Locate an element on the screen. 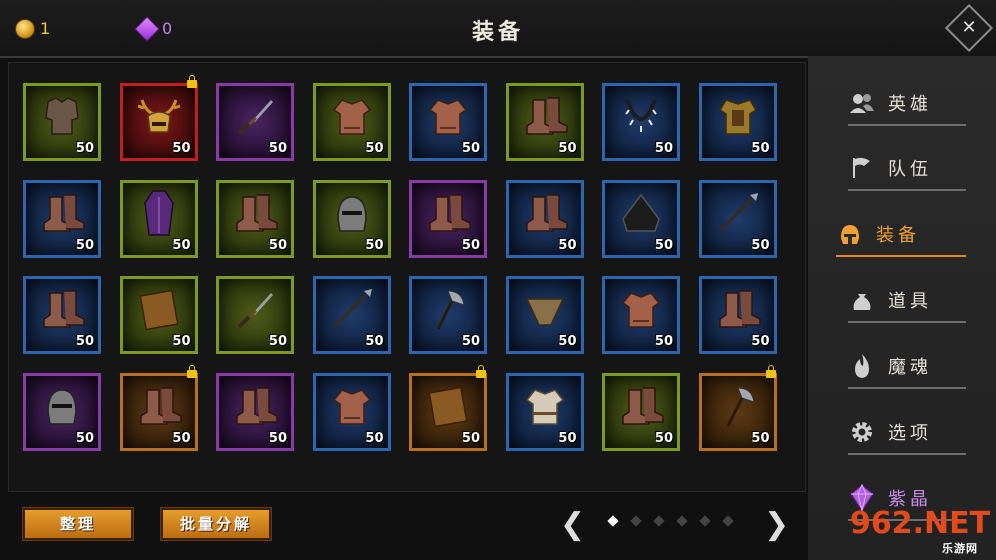 The width and height of the screenshot is (996, 560). next-page-arrow-icon: ❯ is located at coordinates (776, 524).